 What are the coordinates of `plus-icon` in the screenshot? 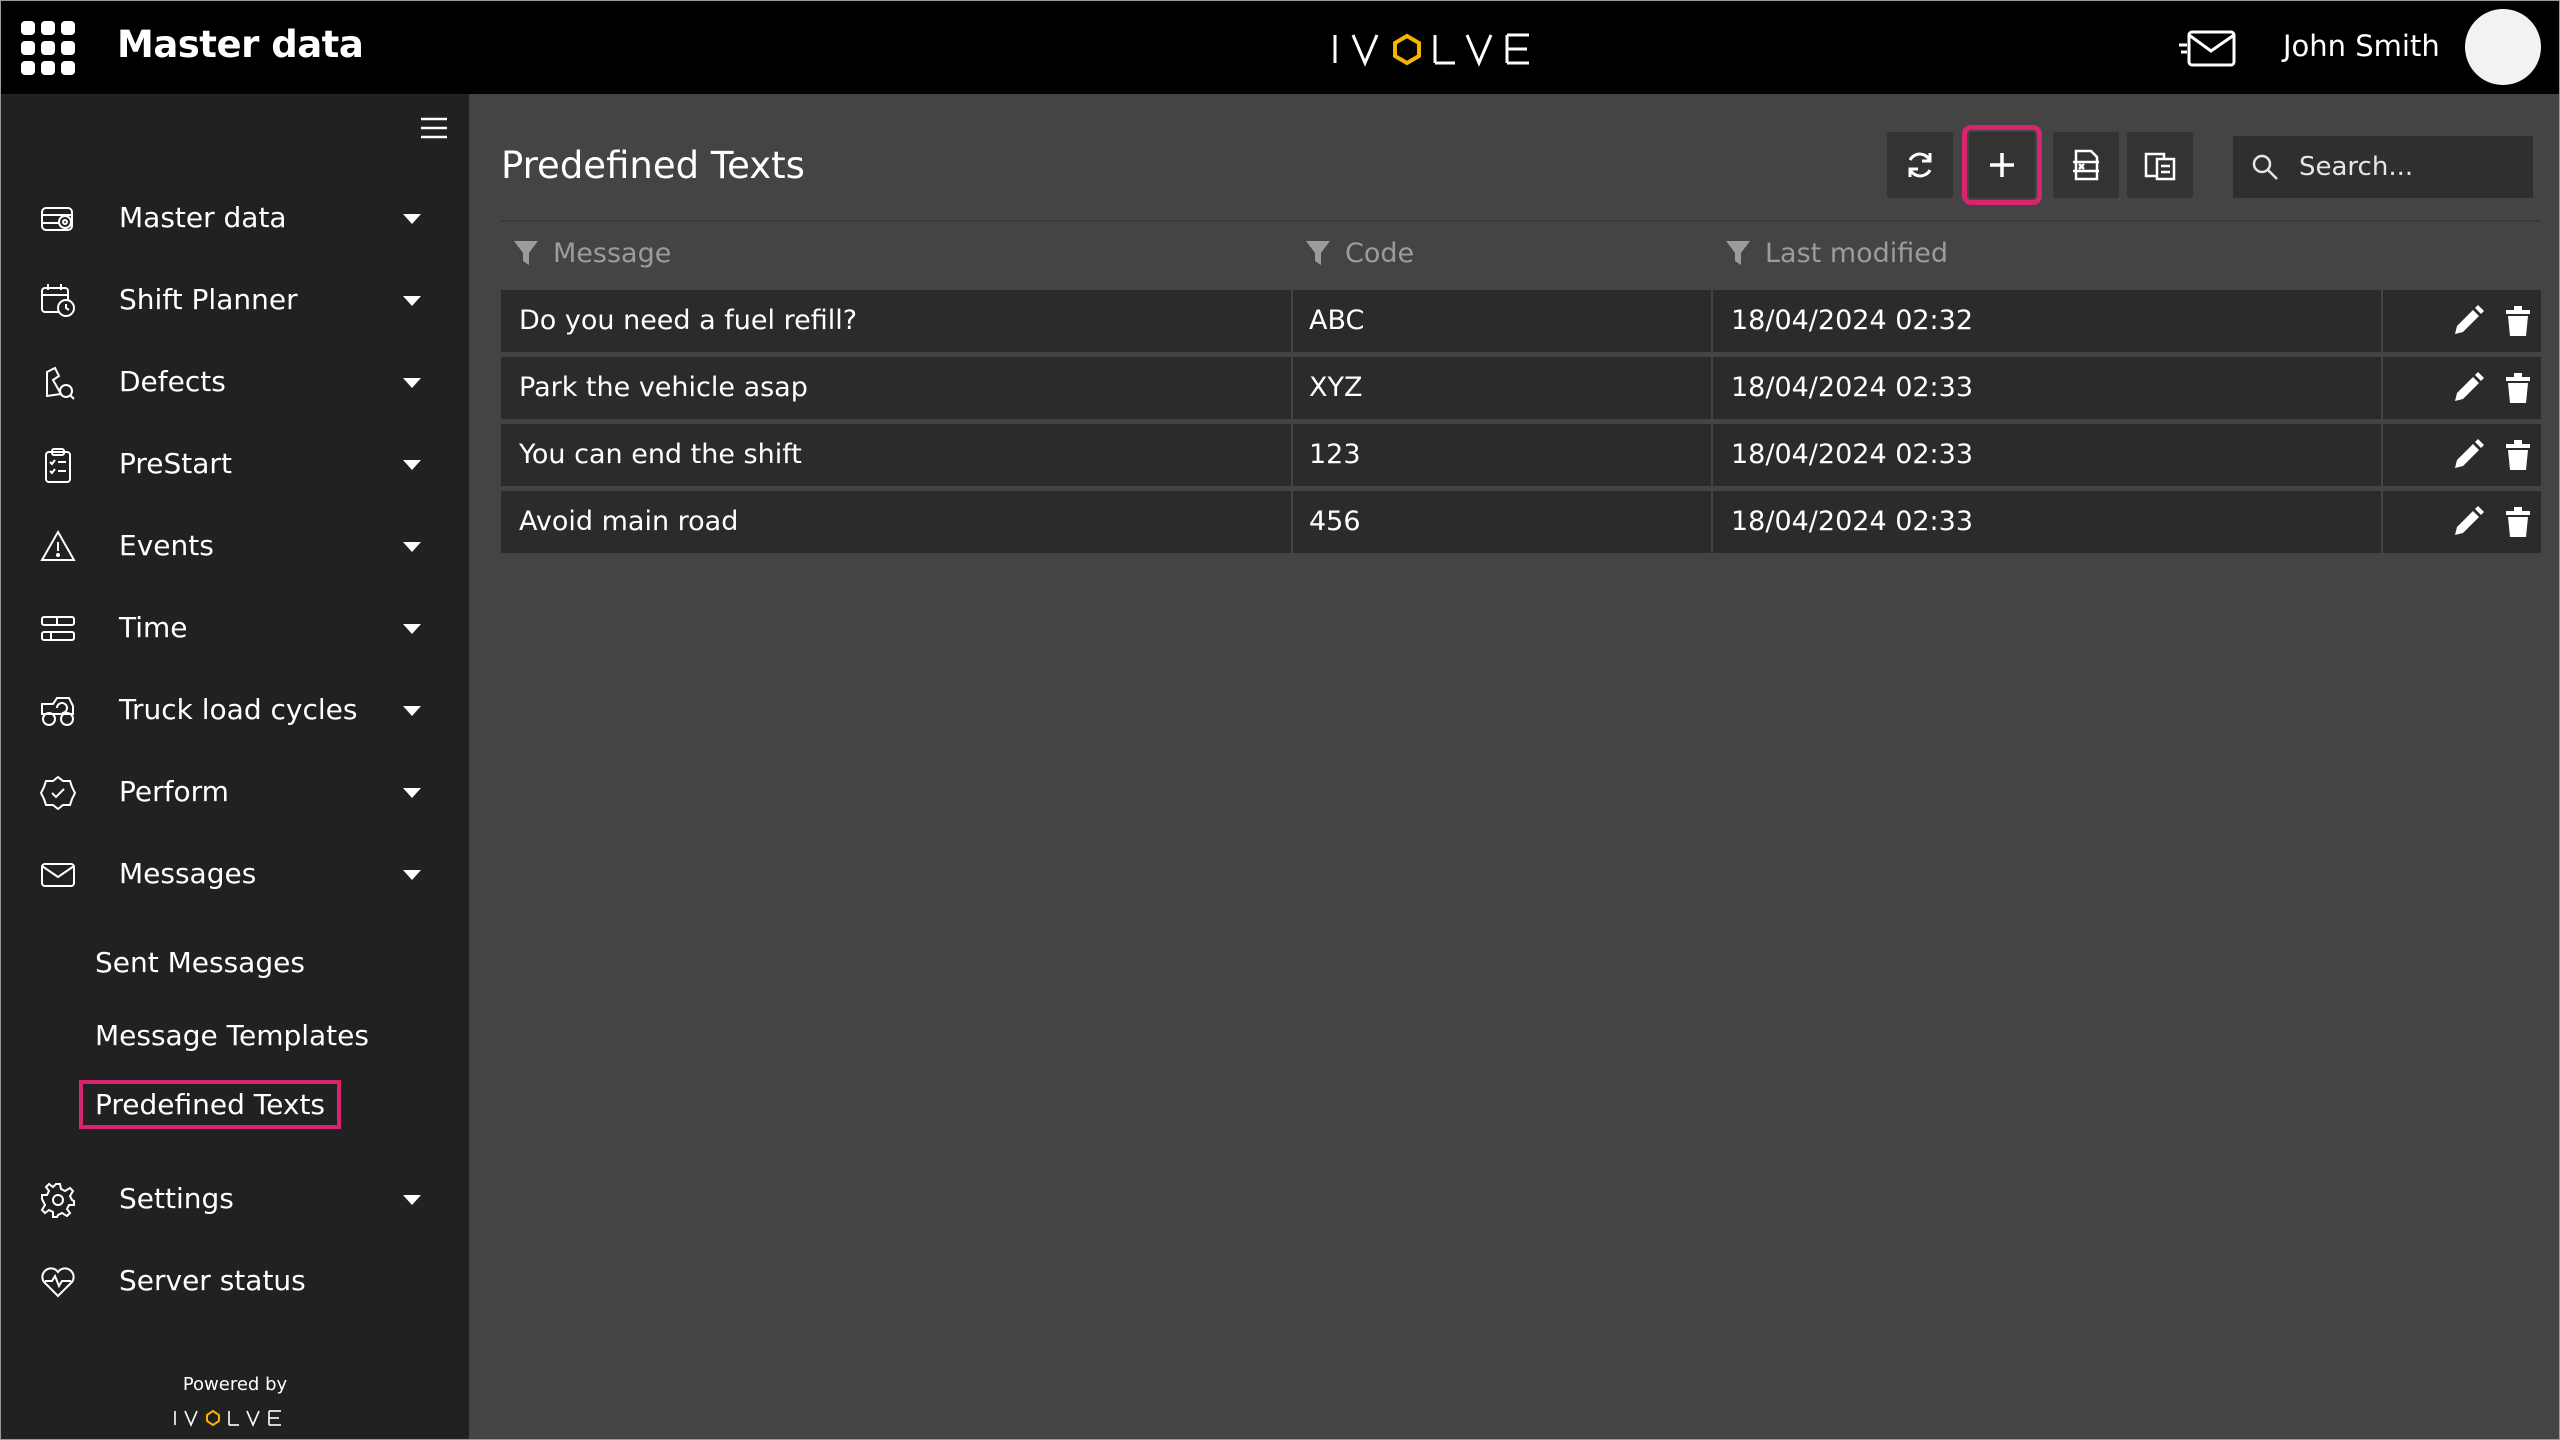 It's located at (2002, 165).